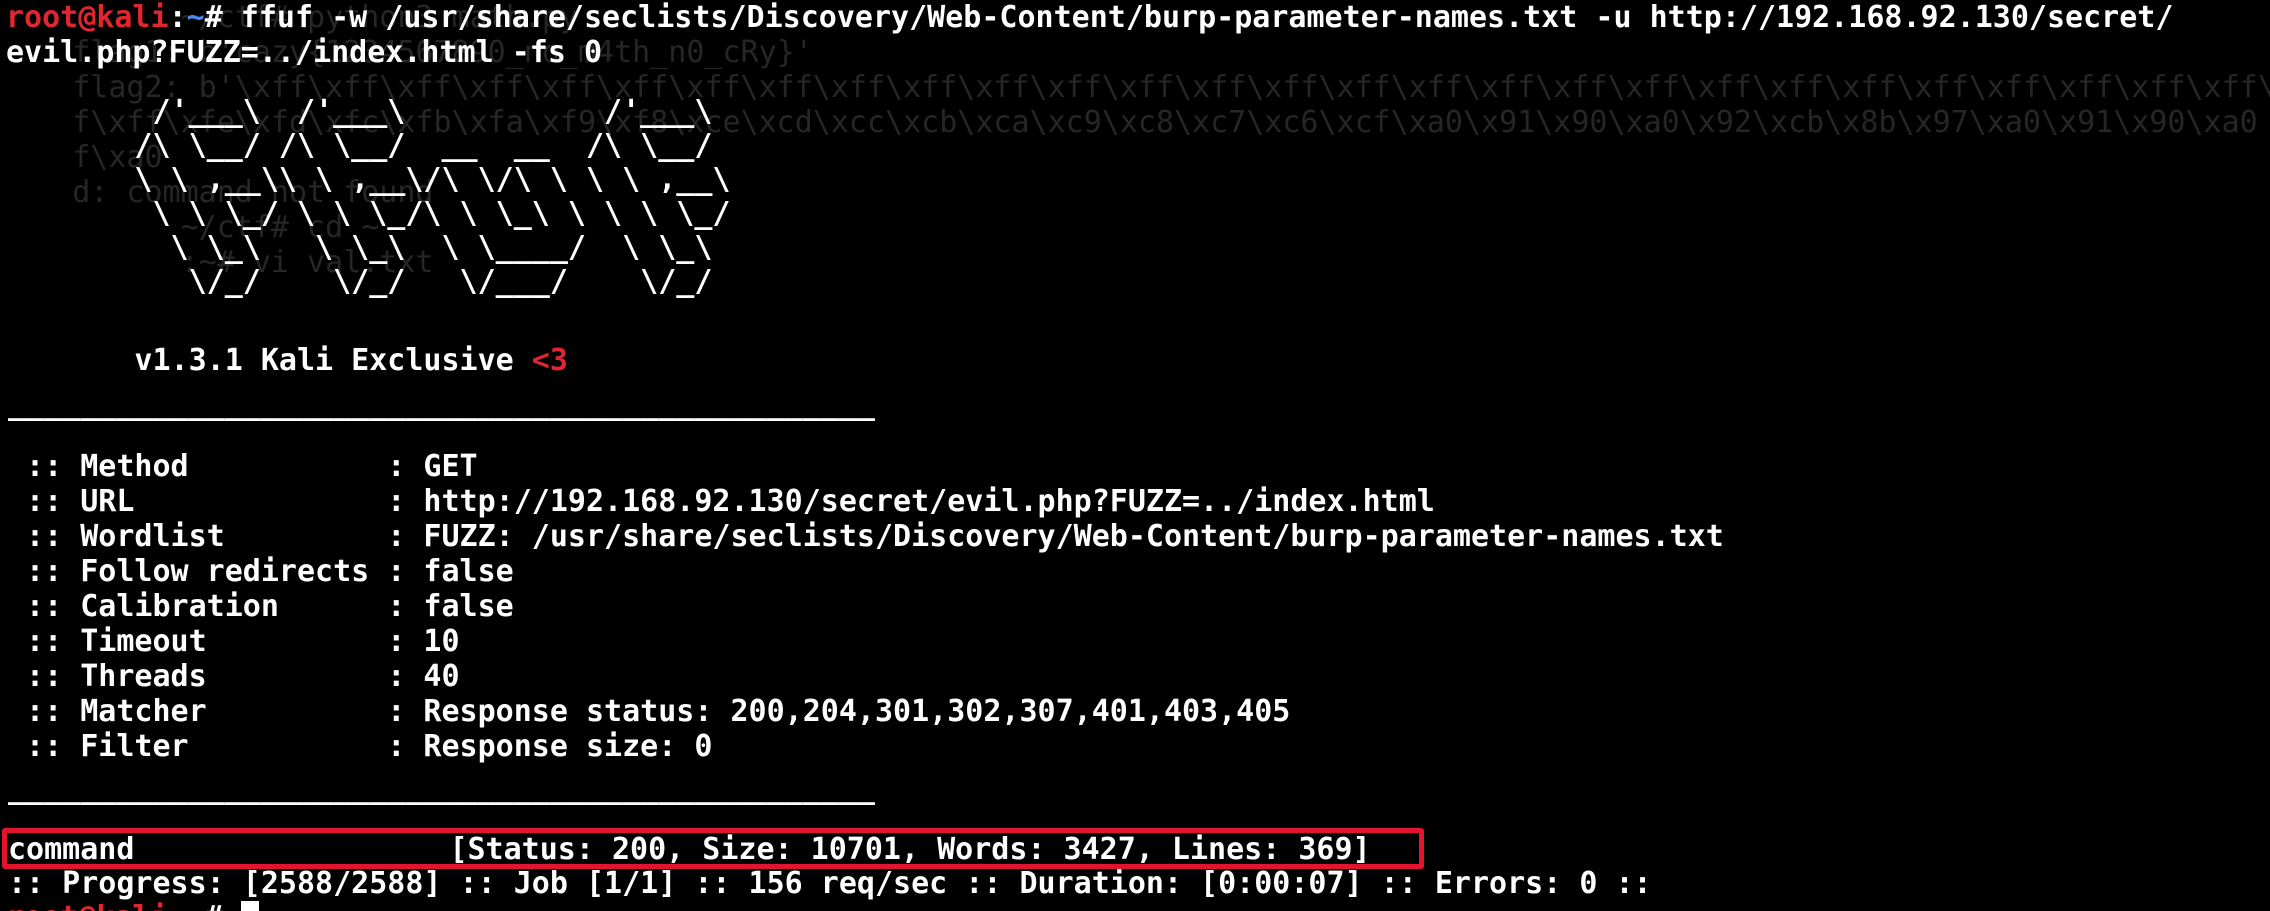 Image resolution: width=2270 pixels, height=911 pixels. What do you see at coordinates (177, 17) in the screenshot?
I see `prompt-colon: :` at bounding box center [177, 17].